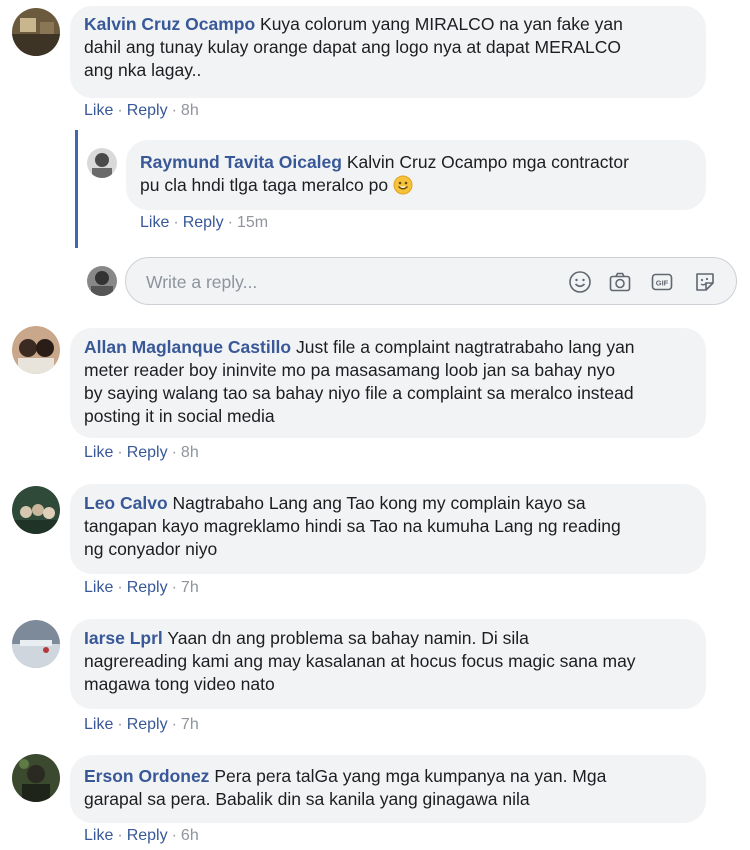 Image resolution: width=750 pixels, height=850 pixels. Describe the element at coordinates (487, 162) in the screenshot. I see `comment-text: Kalvin Cruz Ocampo mga contractor` at that location.